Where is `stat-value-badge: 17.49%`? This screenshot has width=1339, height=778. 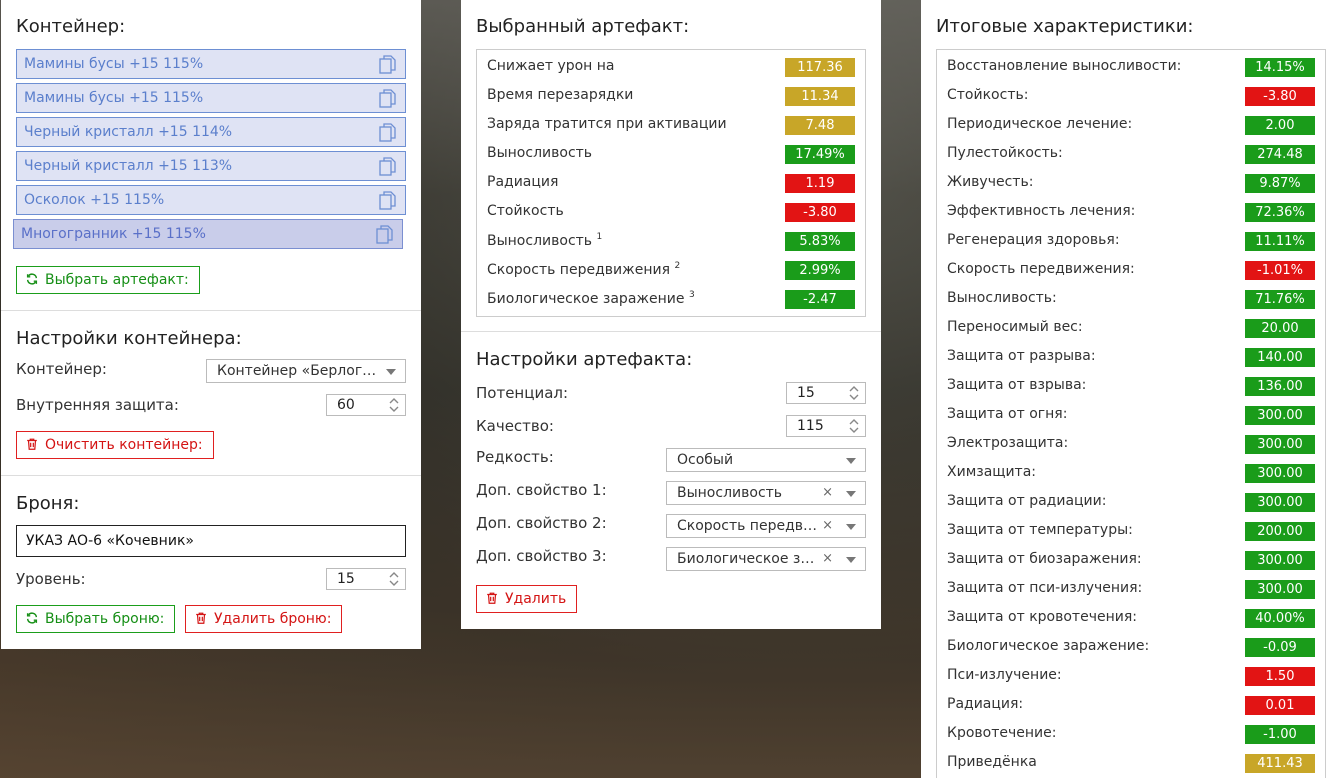
stat-value-badge: 17.49% is located at coordinates (820, 154).